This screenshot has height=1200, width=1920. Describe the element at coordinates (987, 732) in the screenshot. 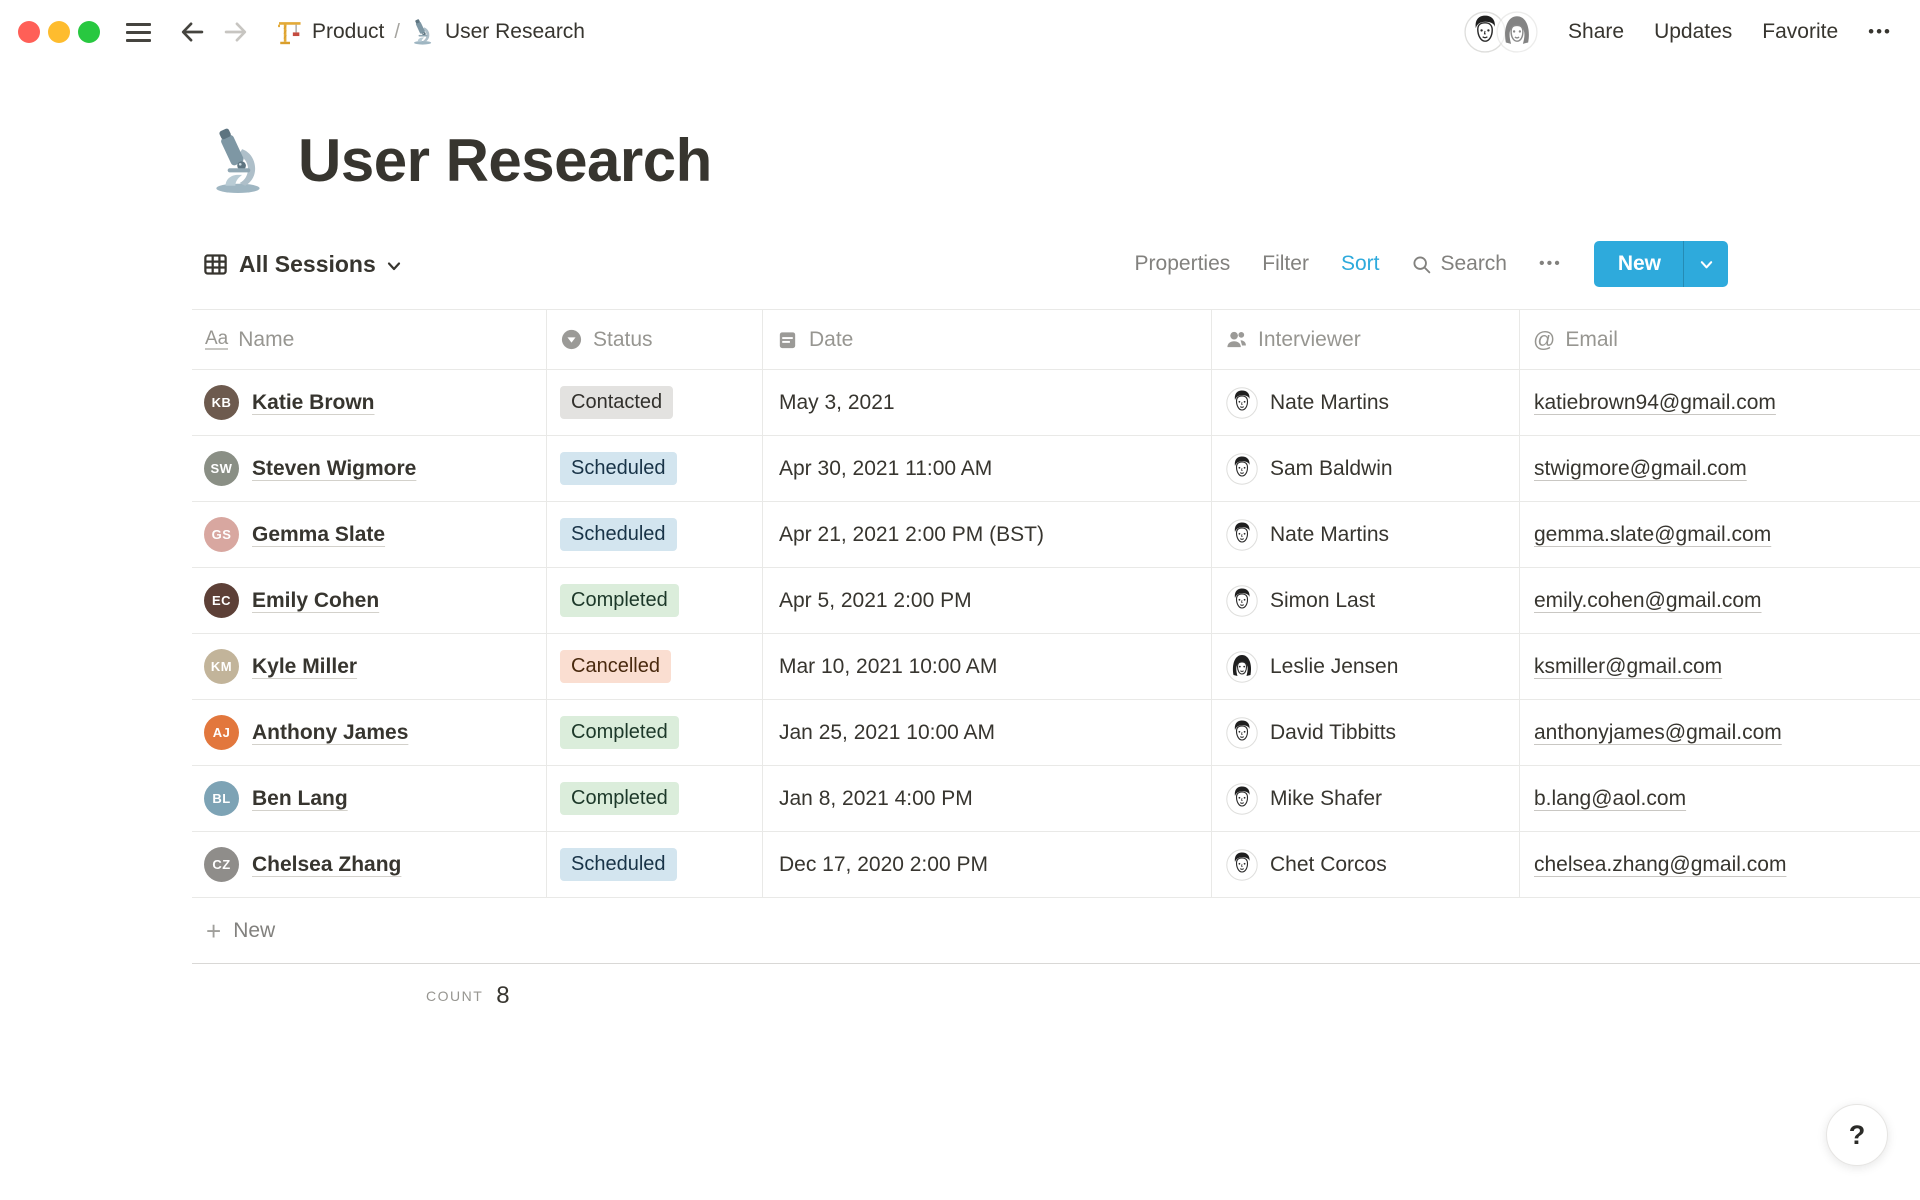

I see `date-cell: Jan 25, 2021 10:00 AM` at that location.